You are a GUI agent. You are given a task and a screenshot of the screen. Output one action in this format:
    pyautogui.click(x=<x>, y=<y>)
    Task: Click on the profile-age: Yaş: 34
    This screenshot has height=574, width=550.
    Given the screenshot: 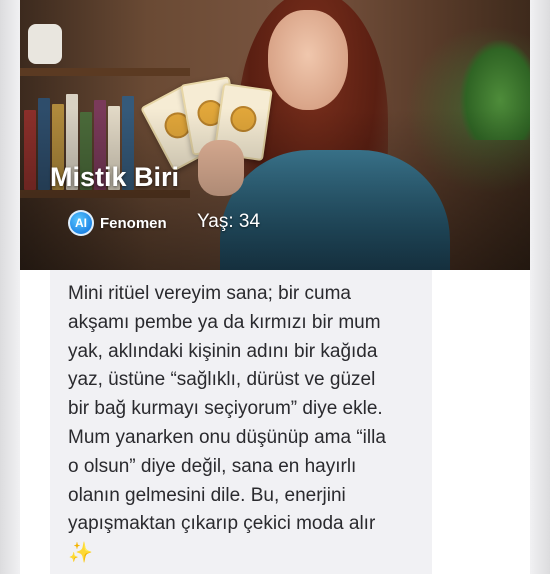 What is the action you would take?
    pyautogui.click(x=229, y=221)
    